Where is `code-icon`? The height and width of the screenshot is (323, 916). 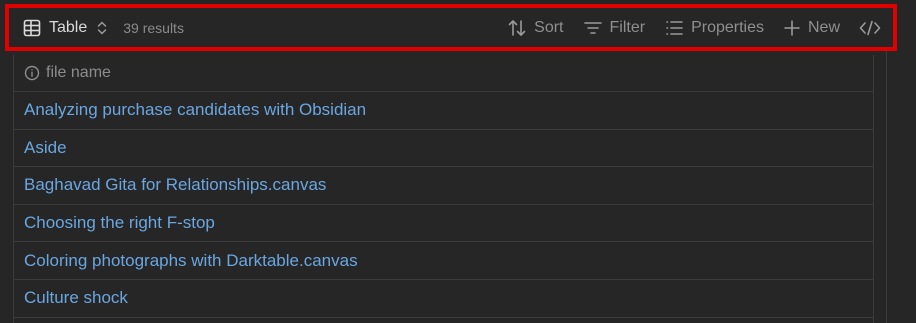
code-icon is located at coordinates (870, 28).